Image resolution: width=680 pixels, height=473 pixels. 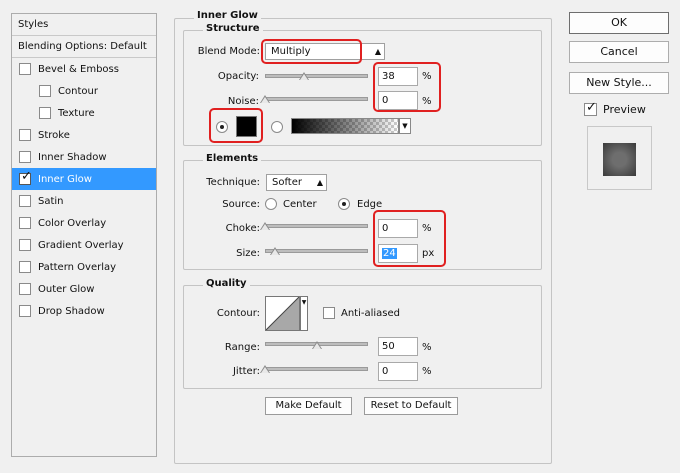 What do you see at coordinates (81, 245) in the screenshot?
I see `style-item-label: Gradient Overlay` at bounding box center [81, 245].